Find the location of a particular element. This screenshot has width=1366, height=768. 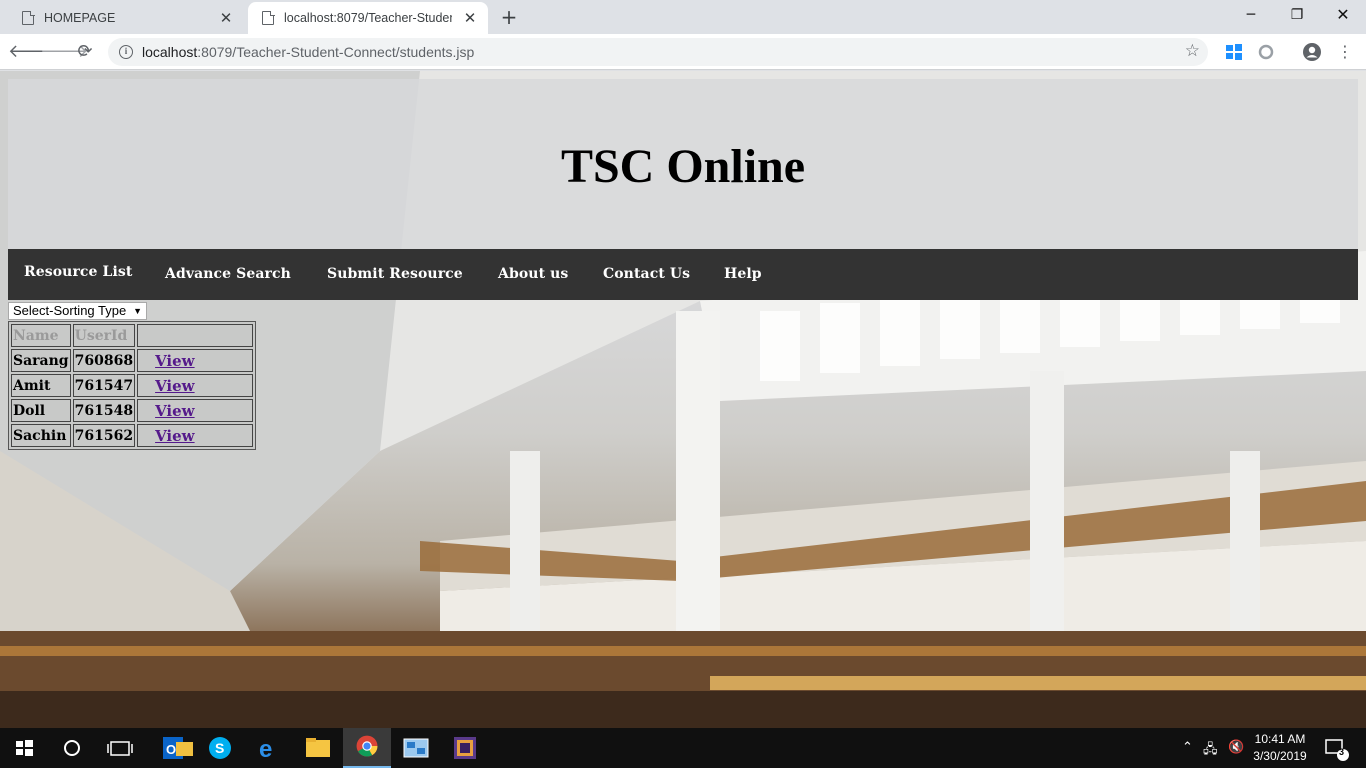

table-row: Sarang 760868 View is located at coordinates (132, 360).